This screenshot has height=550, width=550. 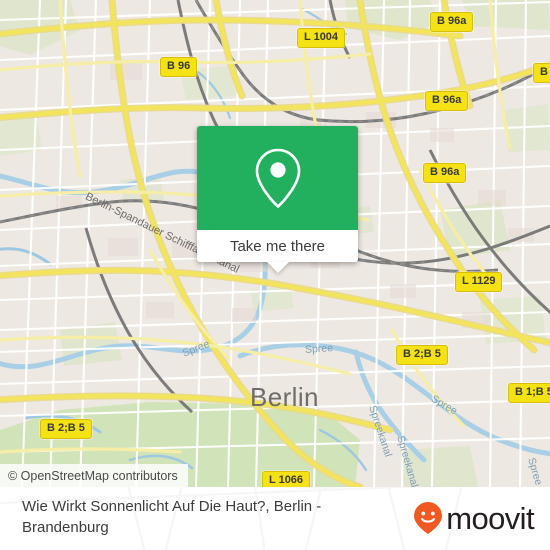 I want to click on take-me-there-label: Take me there, so click(x=277, y=246).